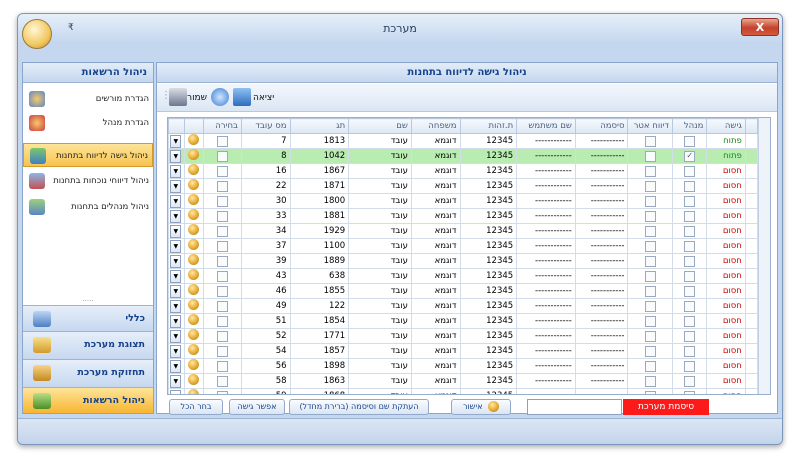 This screenshot has width=802, height=463. I want to click on nav-item-station-managers: ניהול מנהלים בתחנות, so click(88, 207).